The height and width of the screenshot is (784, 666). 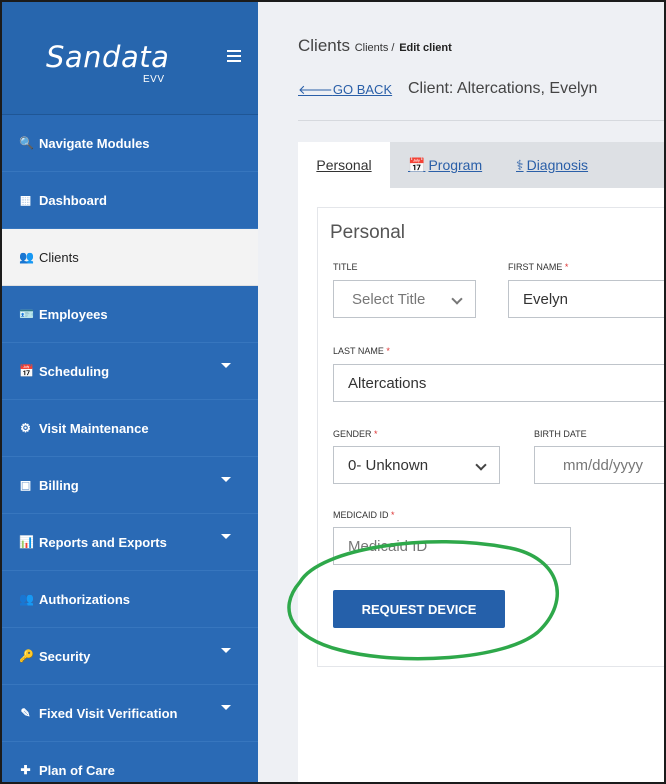 I want to click on breadcrumb: Clients Clients / Edit client, so click(x=375, y=46).